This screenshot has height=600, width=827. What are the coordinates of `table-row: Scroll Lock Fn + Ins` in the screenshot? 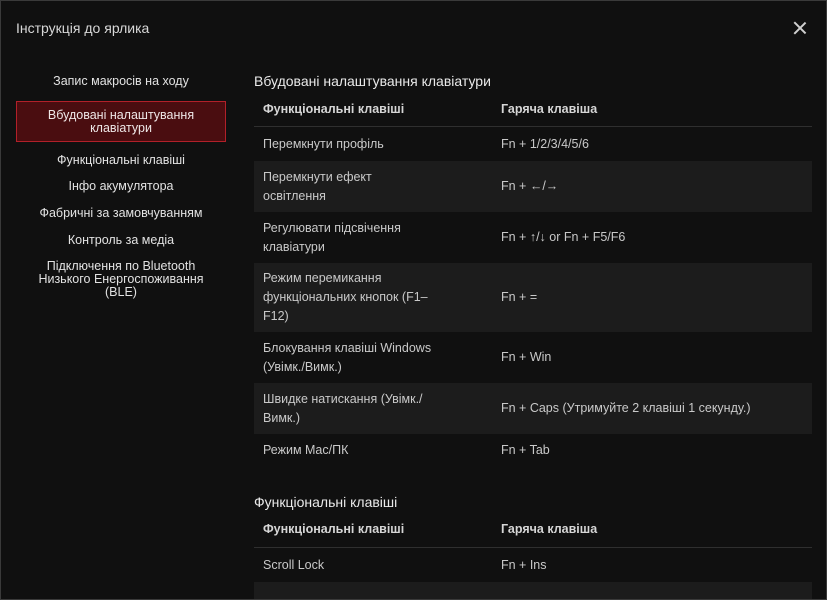 It's located at (533, 565).